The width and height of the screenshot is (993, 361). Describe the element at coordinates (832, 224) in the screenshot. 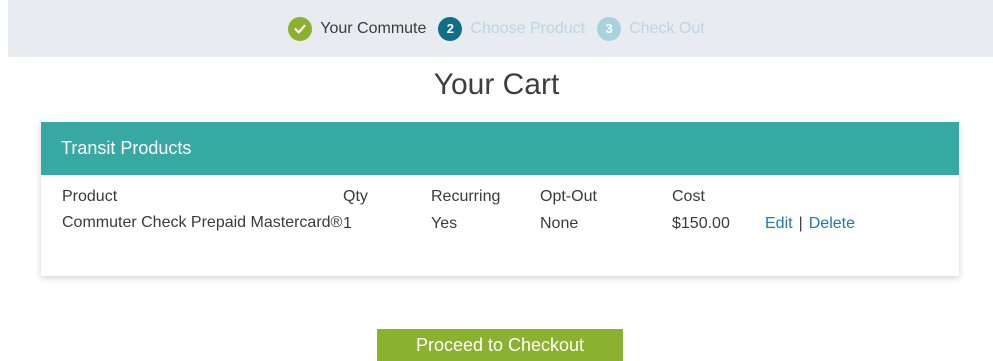

I see `delete-link: Delete` at that location.